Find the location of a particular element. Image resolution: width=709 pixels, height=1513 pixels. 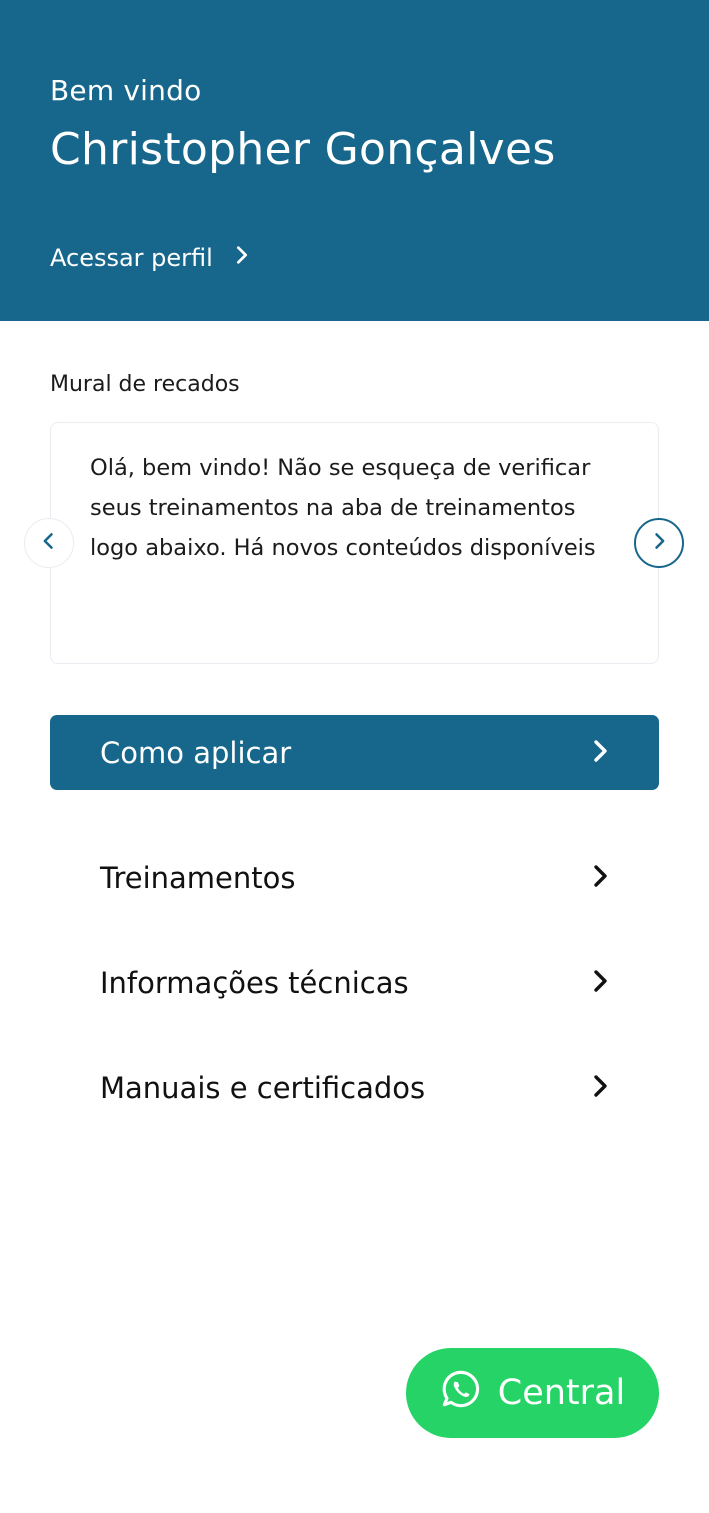

access-profile-link: Acessar perfil is located at coordinates (151, 258).